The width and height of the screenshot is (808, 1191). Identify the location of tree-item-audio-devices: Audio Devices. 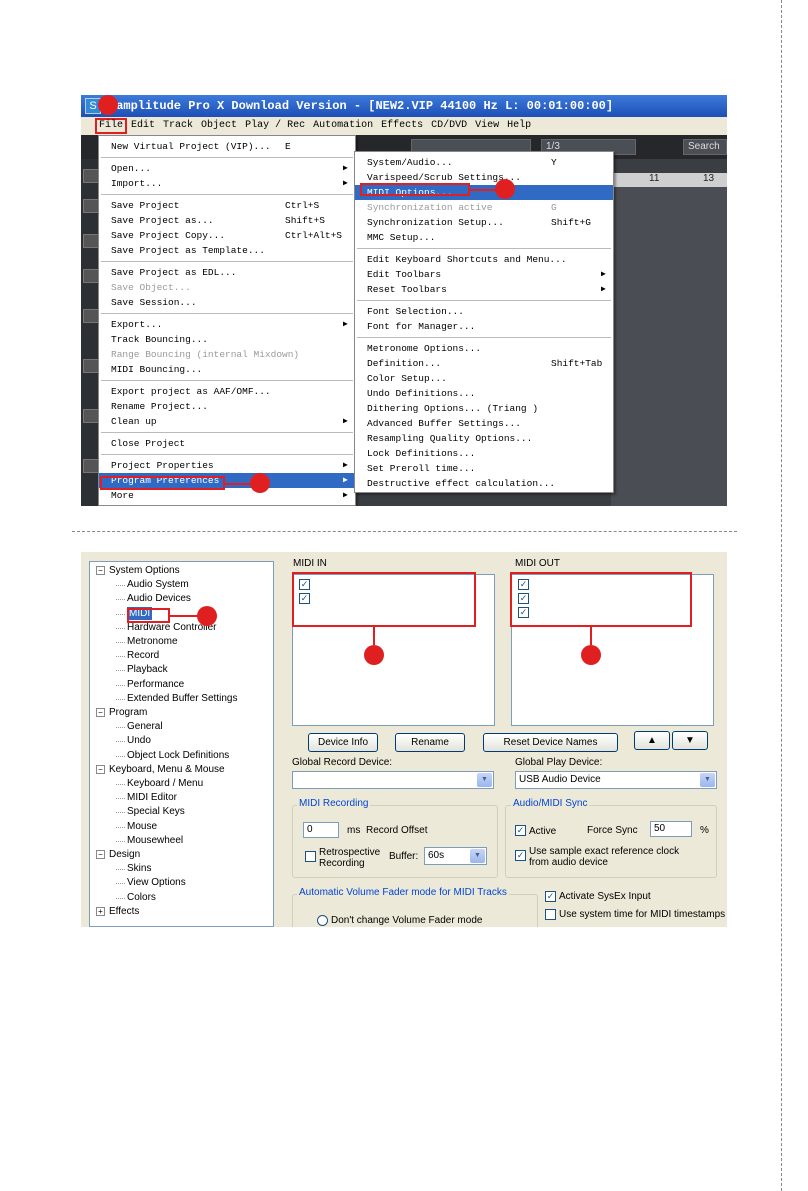
(159, 598).